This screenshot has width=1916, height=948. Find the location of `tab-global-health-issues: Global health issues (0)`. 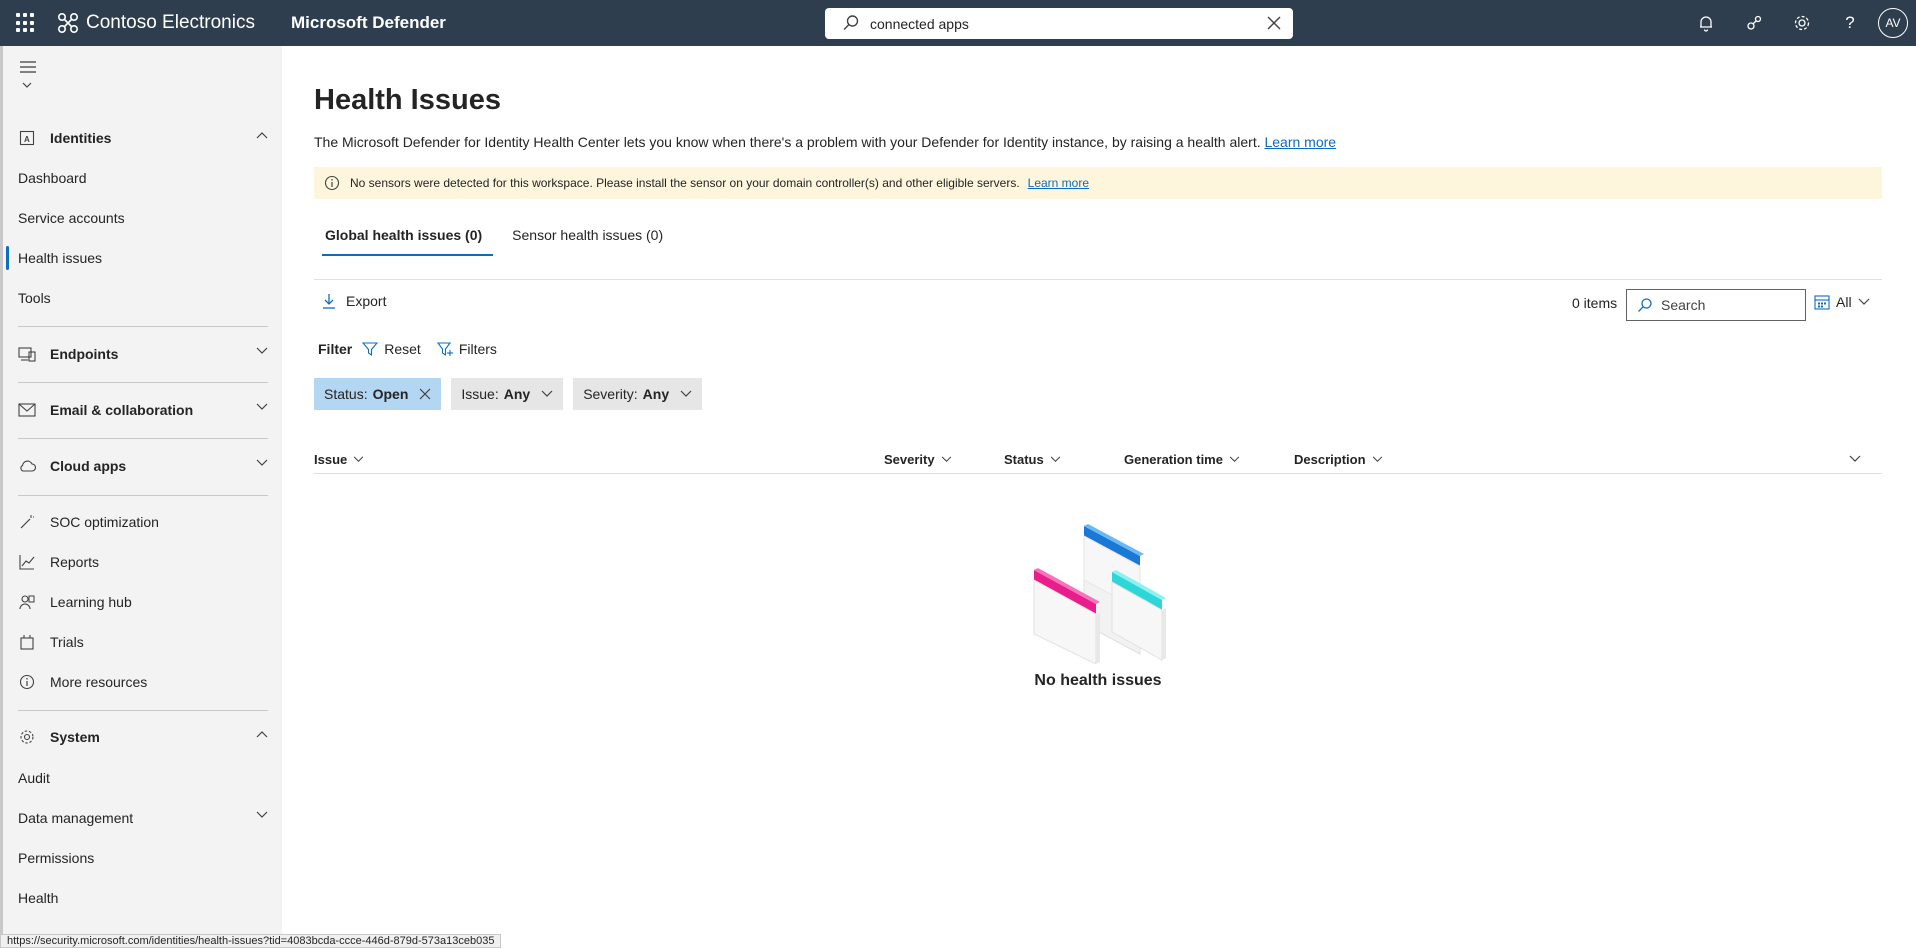

tab-global-health-issues: Global health issues (0) is located at coordinates (404, 241).